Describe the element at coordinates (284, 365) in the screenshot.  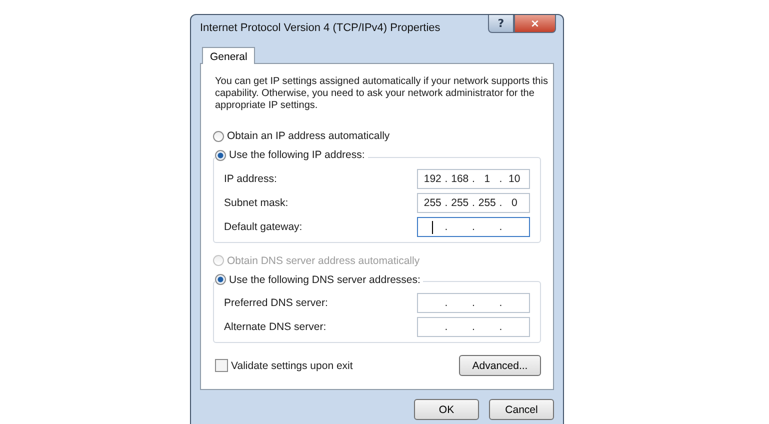
I see `validate-checkbox: Validate settings upon exit` at that location.